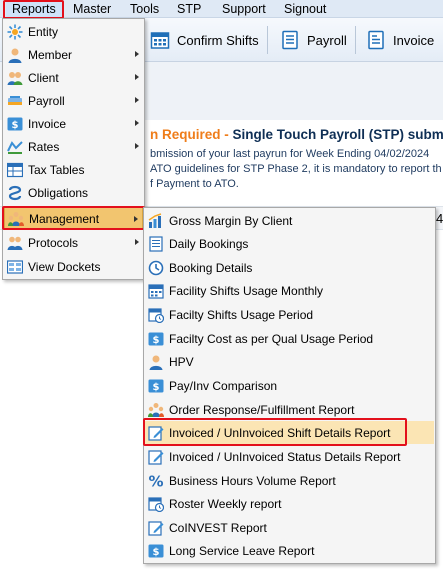 This screenshot has width=443, height=569. I want to click on mgmt-item-facility-shifts-monthly: Facility Shifts Usage Monthly, so click(289, 290).